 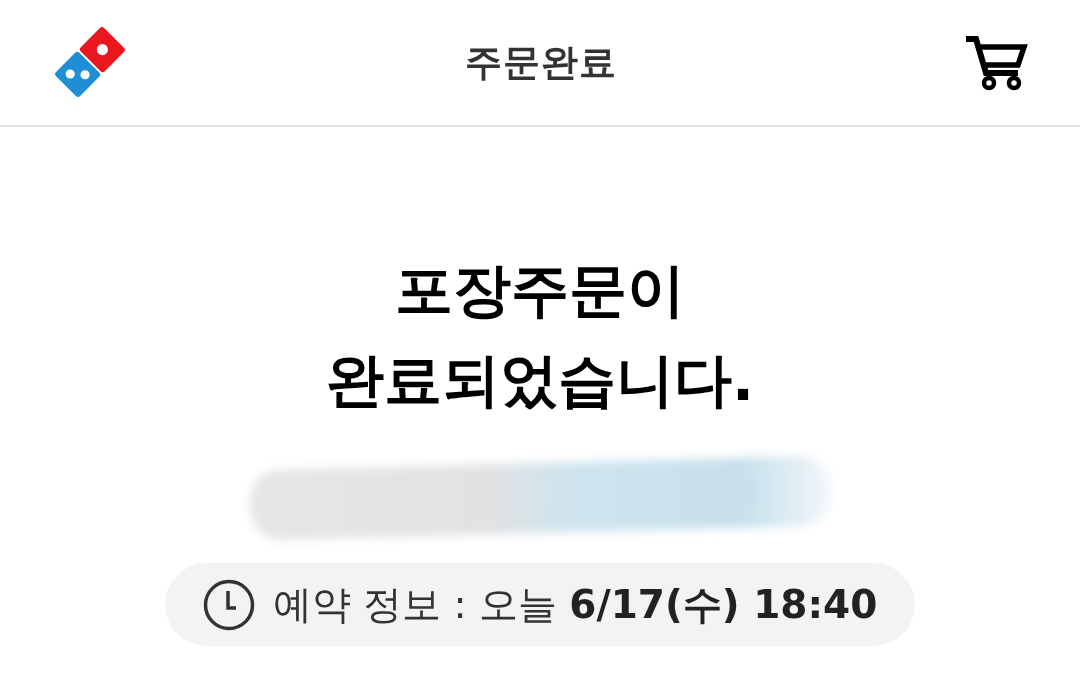 I want to click on domino-logo-icon, so click(x=90, y=61).